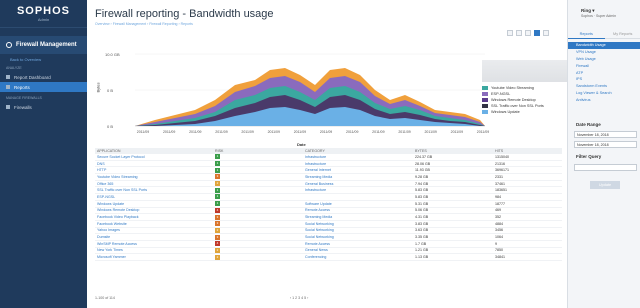  I want to click on risk-badge: 2, so click(217, 257).